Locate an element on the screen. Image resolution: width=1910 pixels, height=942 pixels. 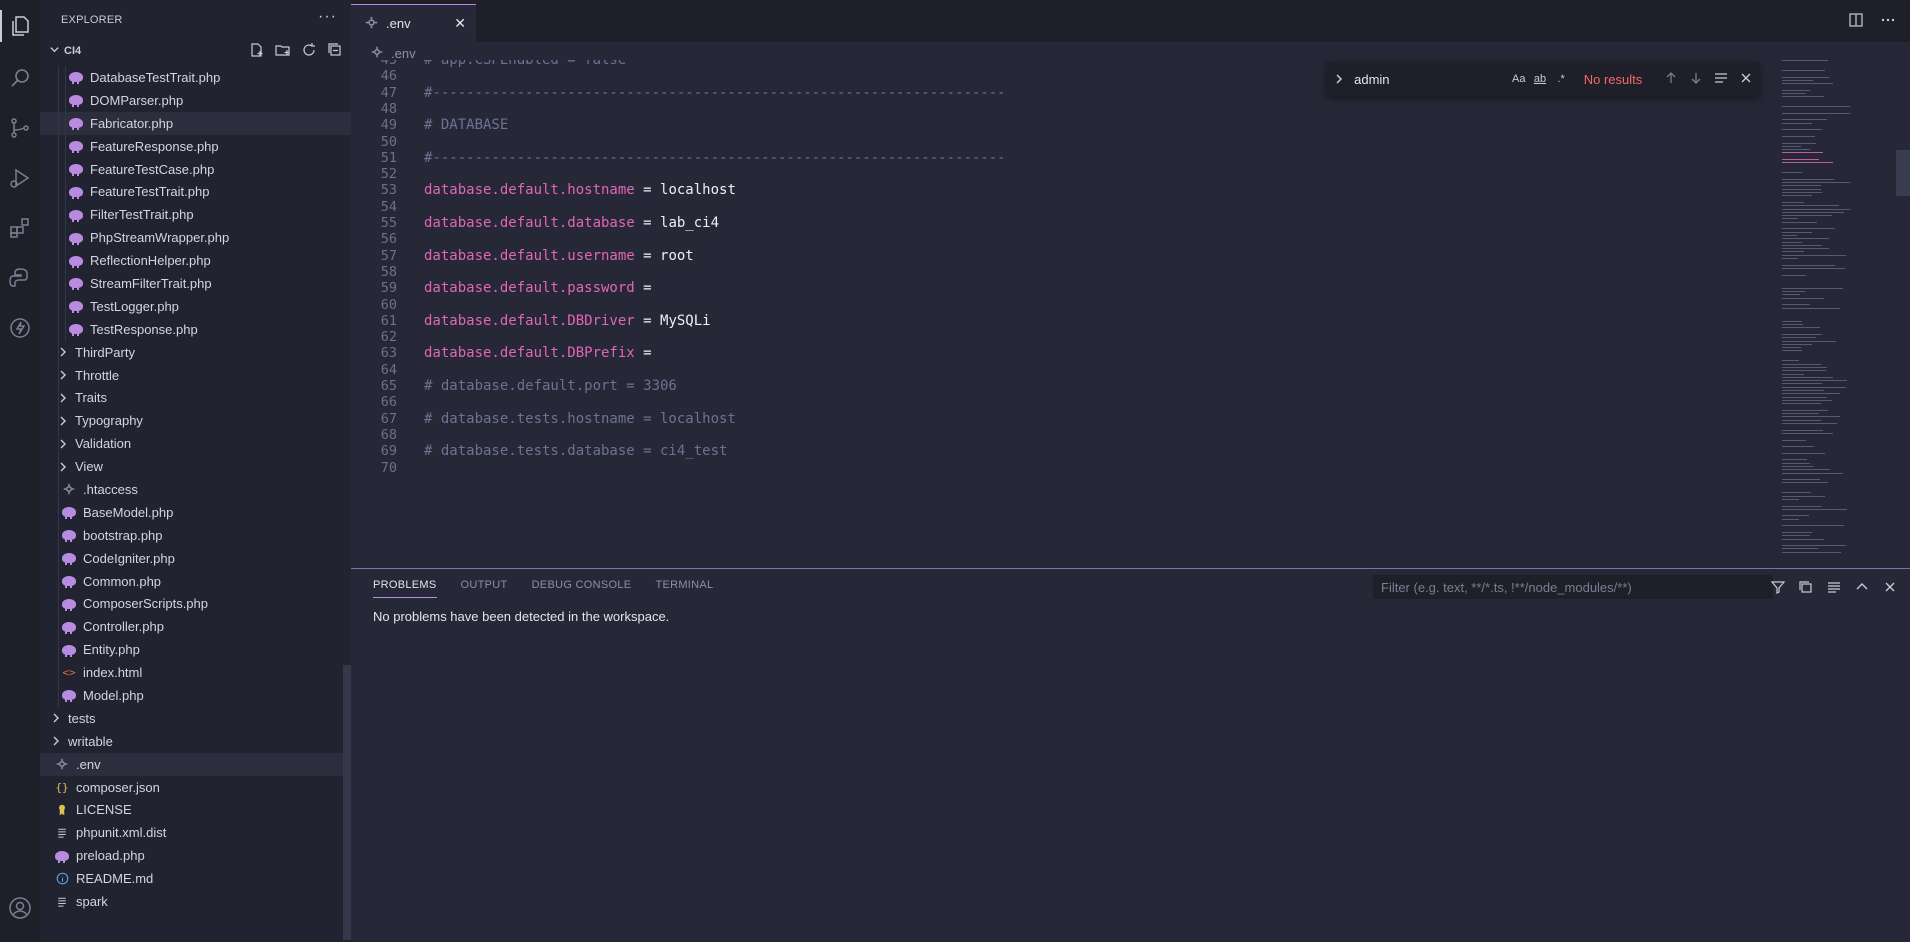
more-actions-icon: ··· is located at coordinates (327, 17).